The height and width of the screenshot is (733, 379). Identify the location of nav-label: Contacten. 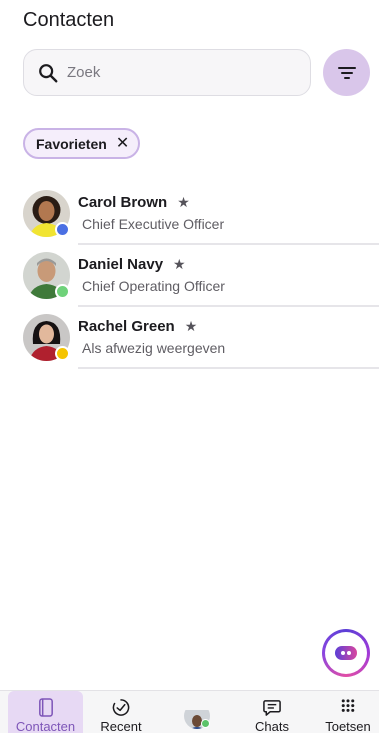
(45, 726).